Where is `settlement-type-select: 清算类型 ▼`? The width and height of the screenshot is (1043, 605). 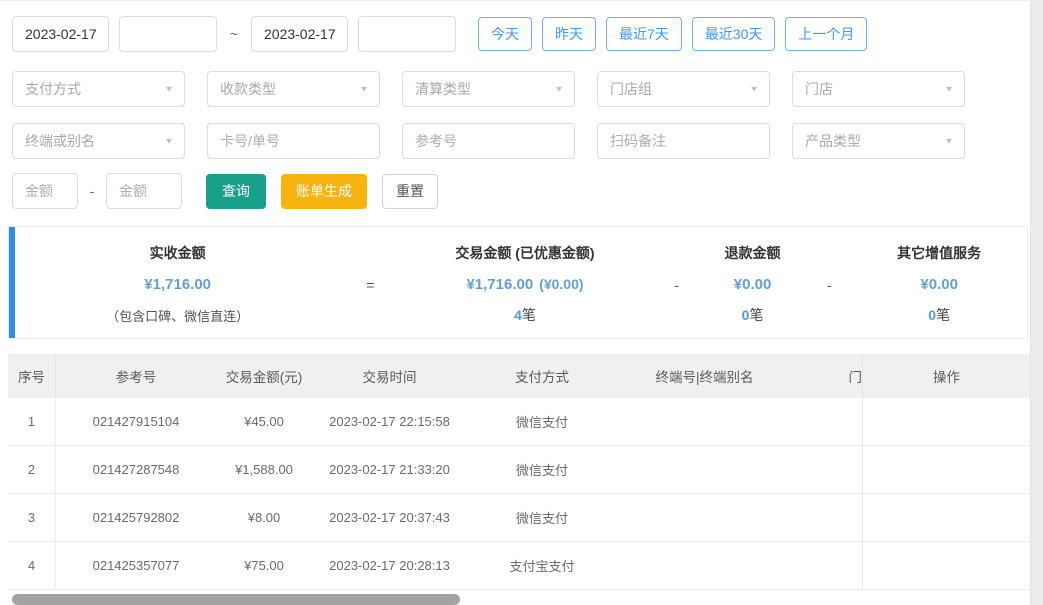
settlement-type-select: 清算类型 ▼ is located at coordinates (488, 89).